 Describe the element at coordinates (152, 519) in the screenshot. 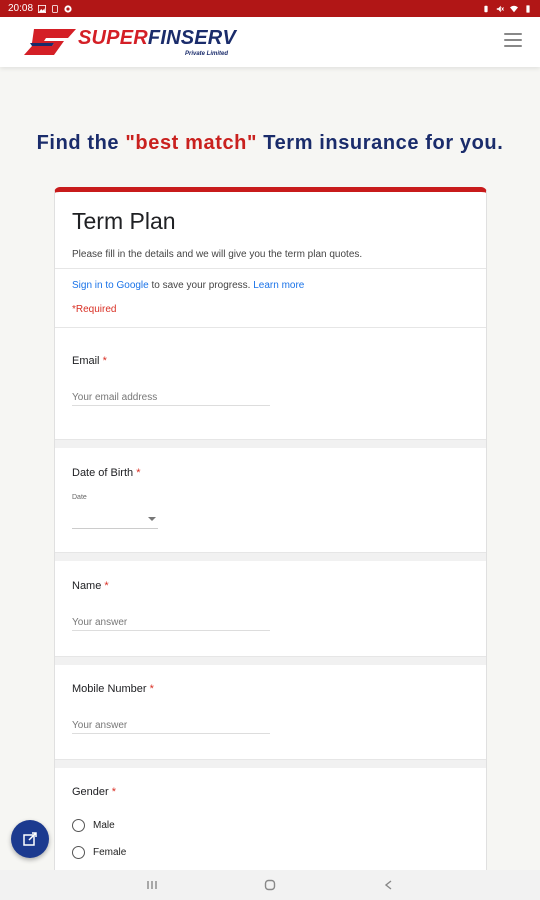

I see `dropdown-arrow-icon` at that location.